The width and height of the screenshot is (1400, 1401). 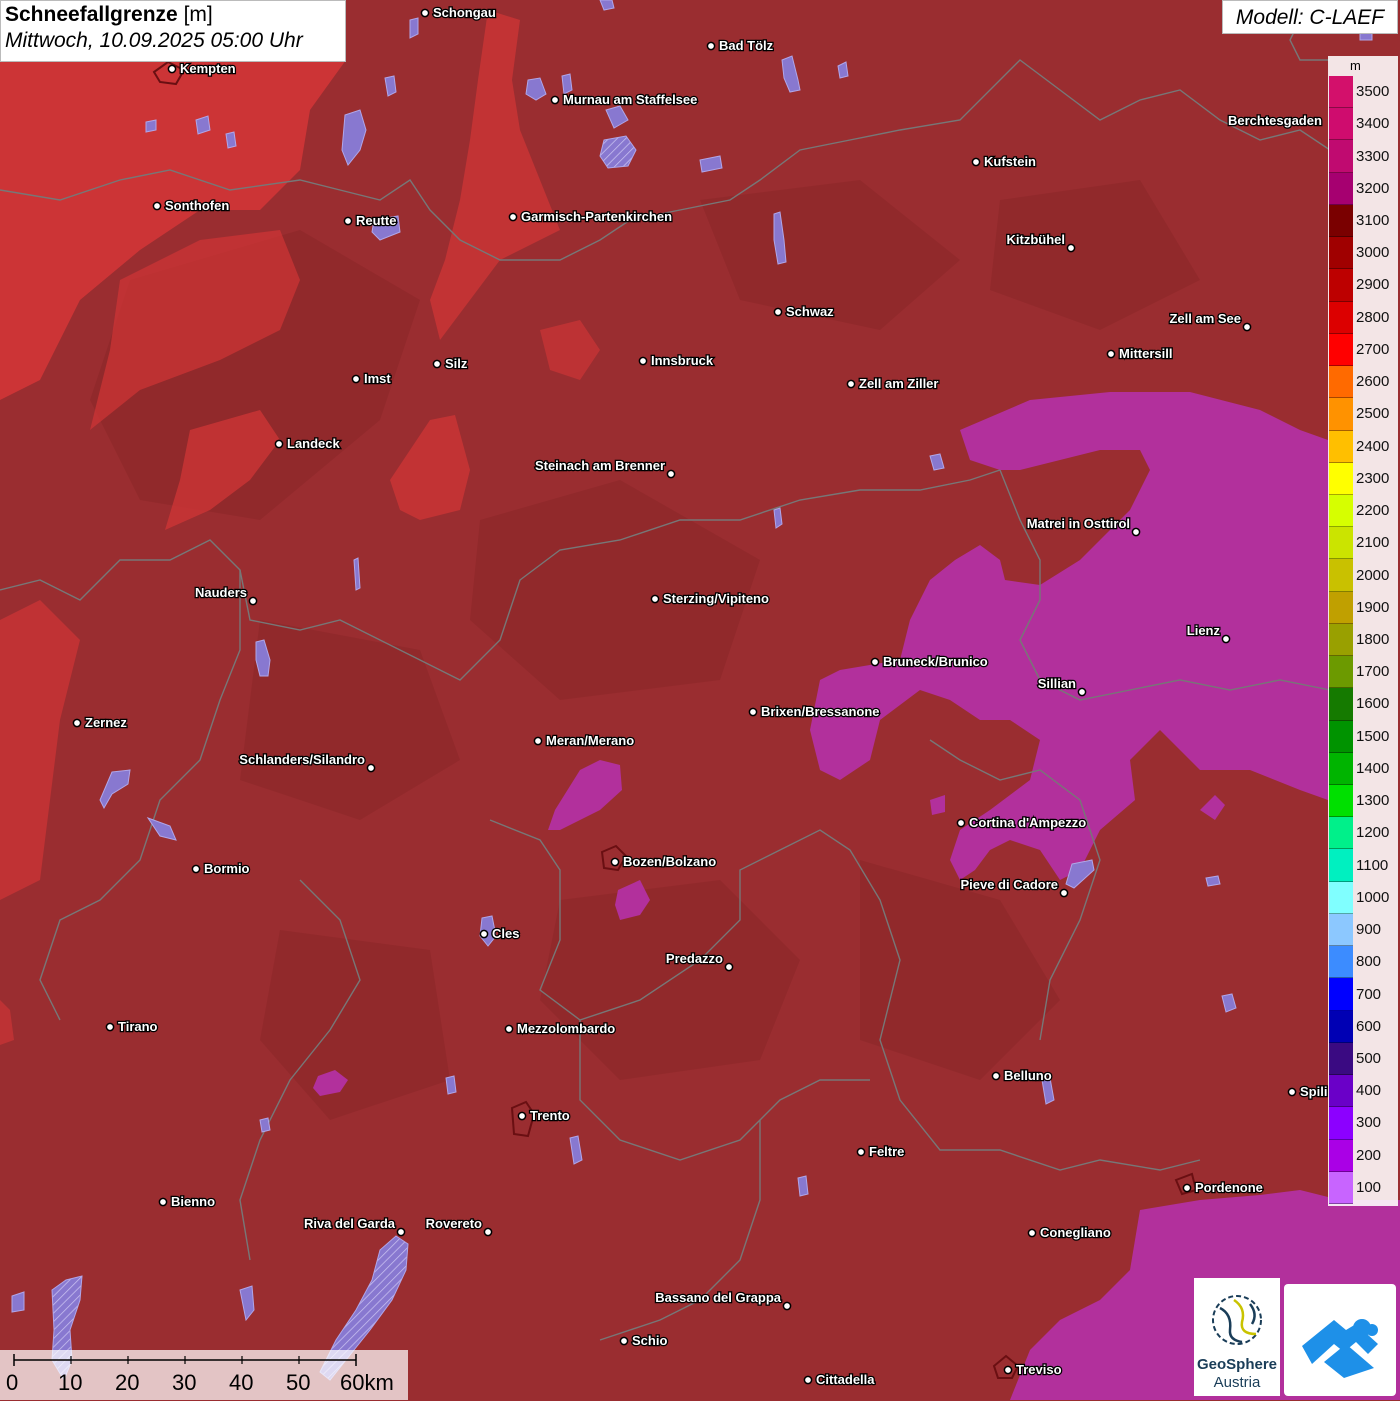 What do you see at coordinates (729, 967) in the screenshot?
I see `city-marker-predazzo` at bounding box center [729, 967].